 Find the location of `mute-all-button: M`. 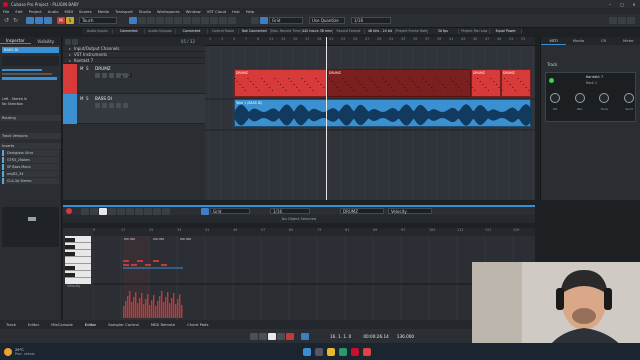

mute-all-button: M is located at coordinates (61, 20).